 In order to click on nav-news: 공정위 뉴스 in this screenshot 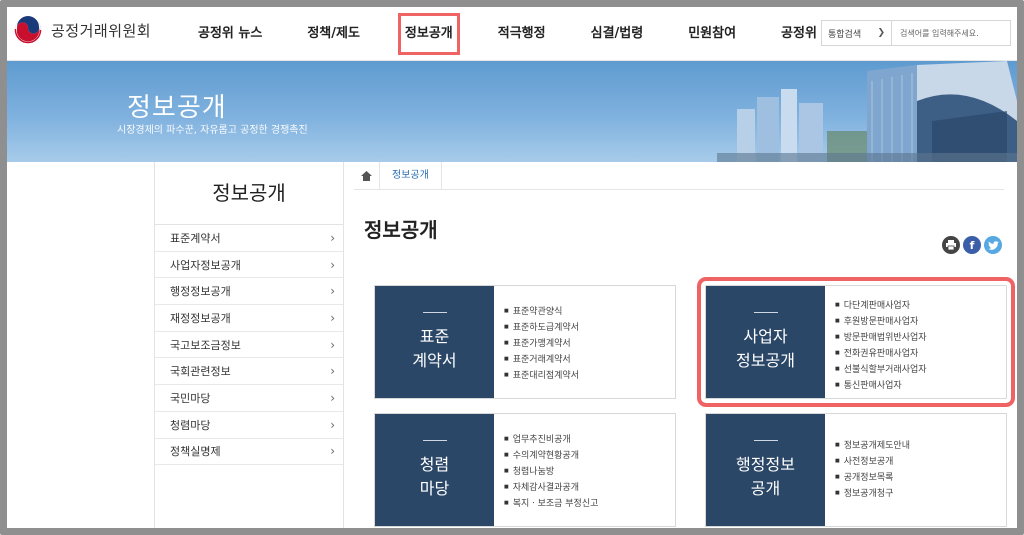, I will do `click(230, 34)`.